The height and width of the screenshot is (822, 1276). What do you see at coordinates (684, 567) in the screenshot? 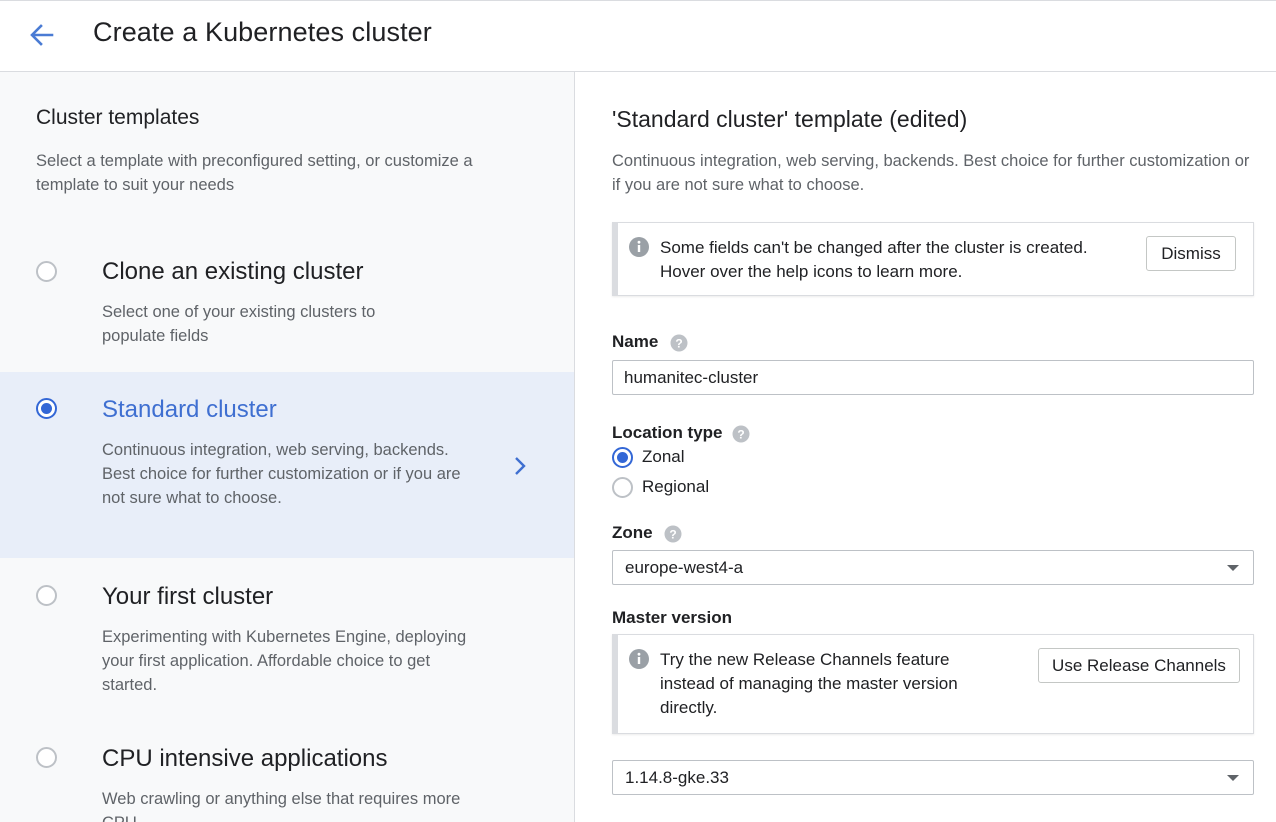
I see `zone-value: europe-west4-a` at bounding box center [684, 567].